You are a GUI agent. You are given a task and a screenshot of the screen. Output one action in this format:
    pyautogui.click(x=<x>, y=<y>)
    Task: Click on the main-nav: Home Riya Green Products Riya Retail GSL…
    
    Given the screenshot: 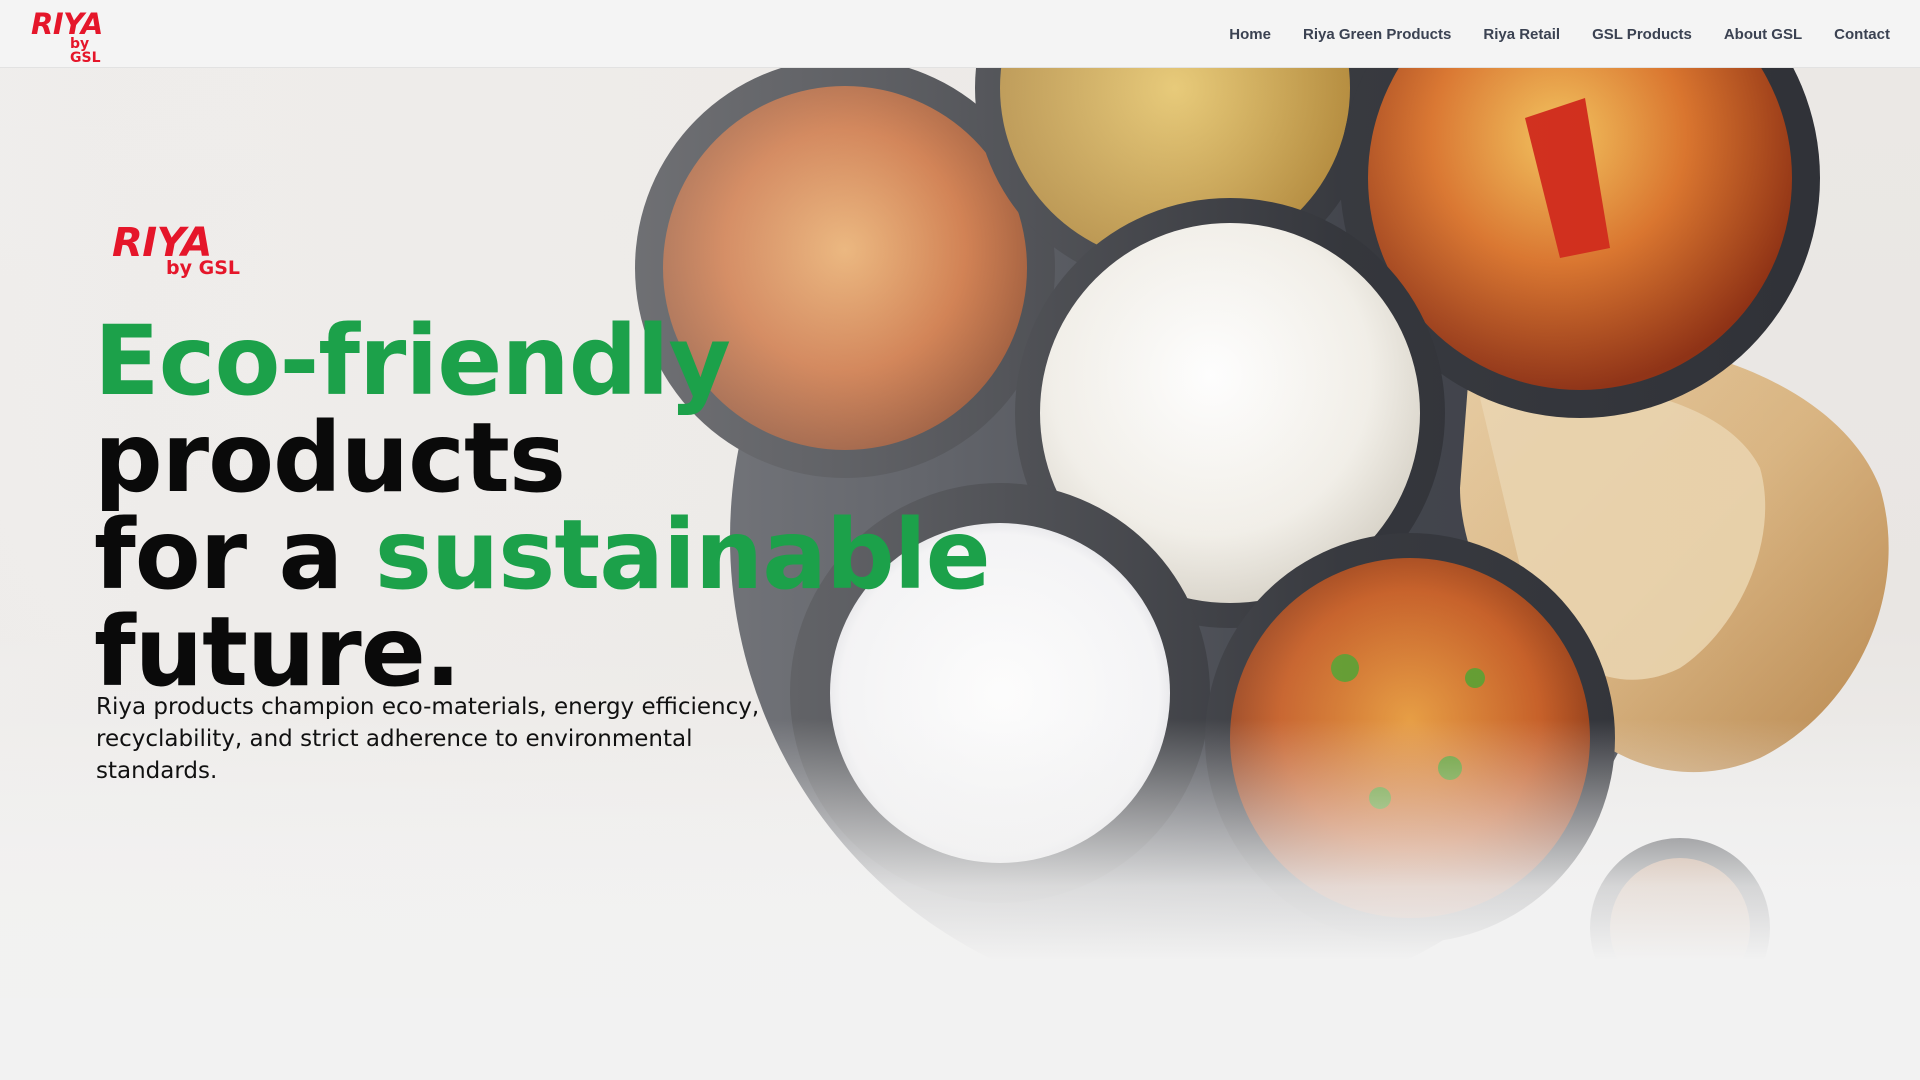 What is the action you would take?
    pyautogui.click(x=1543, y=34)
    